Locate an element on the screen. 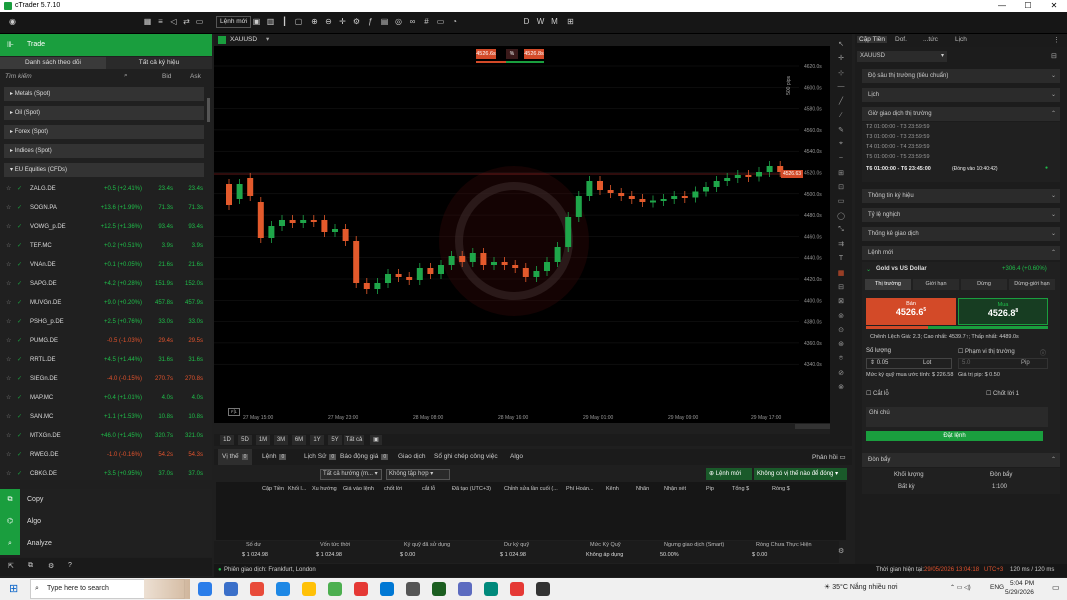 Image resolution: width=1067 pixels, height=600 pixels. user-icon: ◉ is located at coordinates (12, 21).